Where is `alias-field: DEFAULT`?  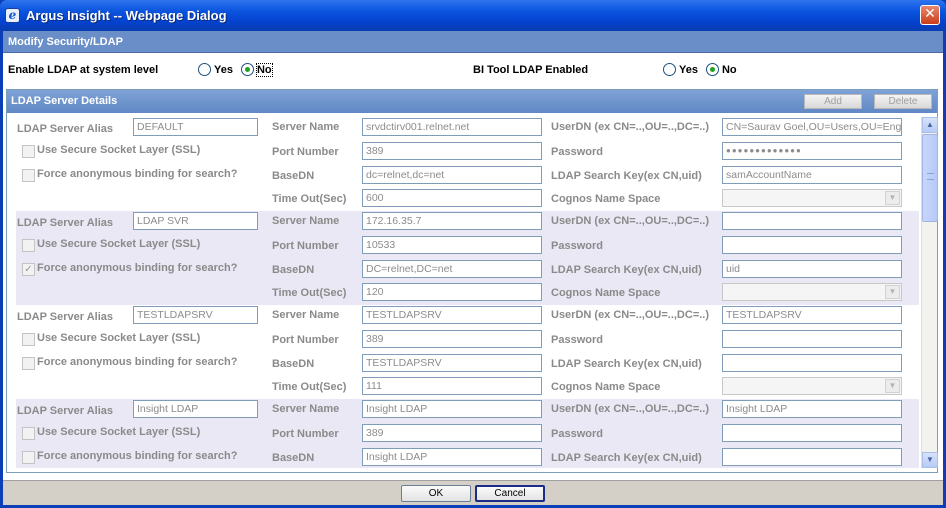 alias-field: DEFAULT is located at coordinates (195, 127).